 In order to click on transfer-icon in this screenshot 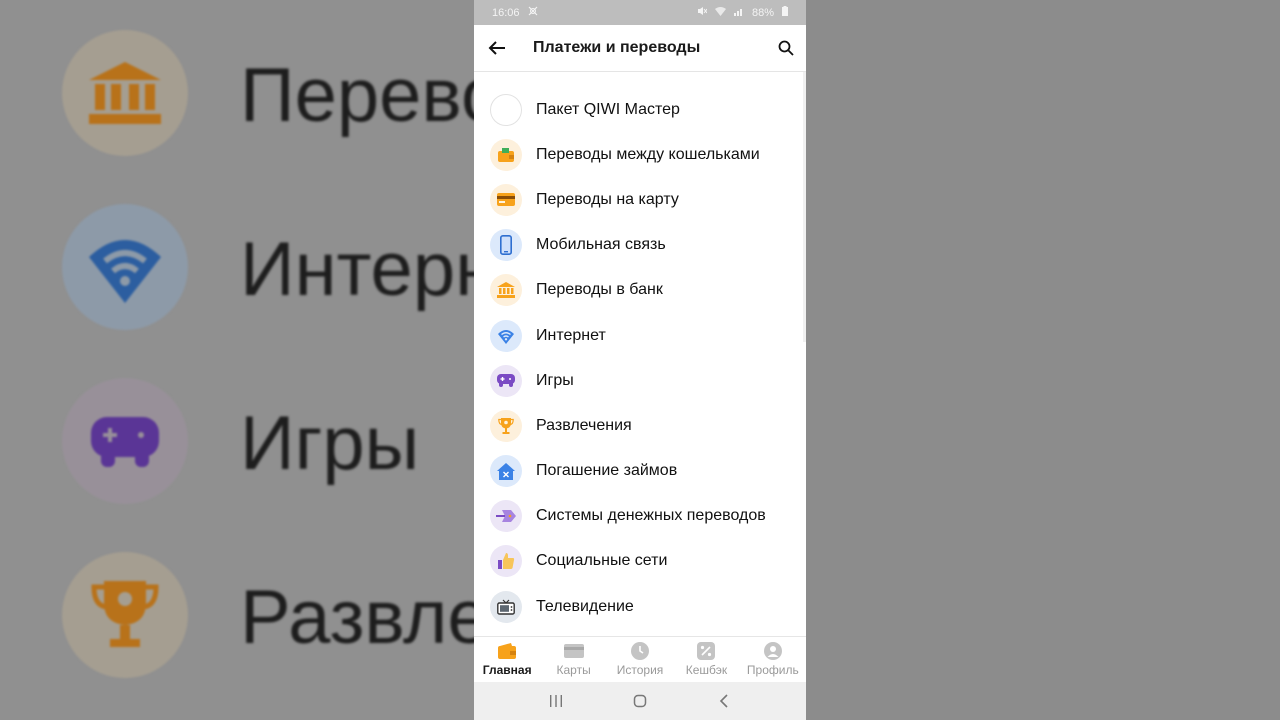, I will do `click(506, 516)`.